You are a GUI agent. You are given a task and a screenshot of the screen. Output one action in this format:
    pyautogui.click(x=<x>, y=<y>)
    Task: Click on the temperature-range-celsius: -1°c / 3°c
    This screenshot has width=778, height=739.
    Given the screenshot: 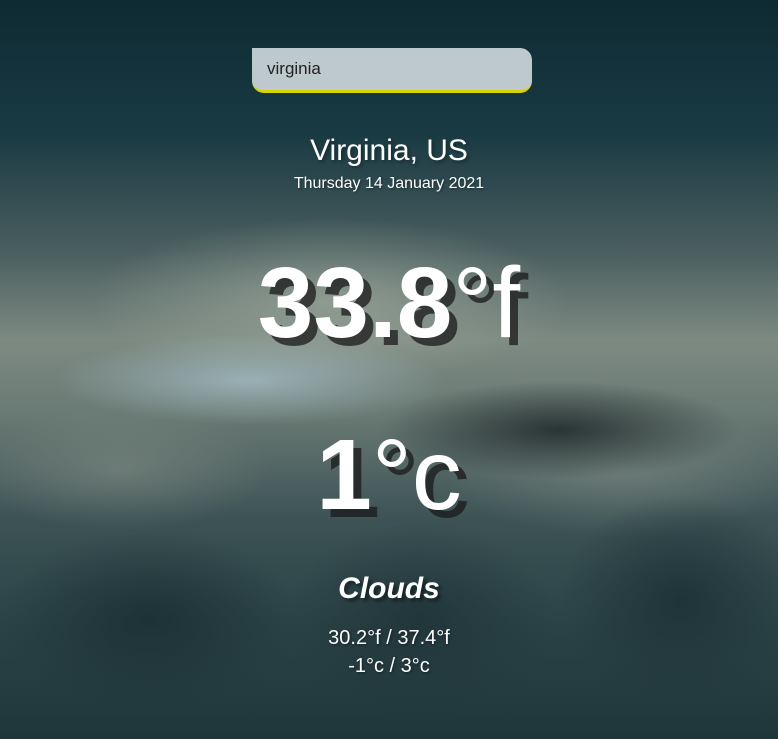 What is the action you would take?
    pyautogui.click(x=389, y=666)
    